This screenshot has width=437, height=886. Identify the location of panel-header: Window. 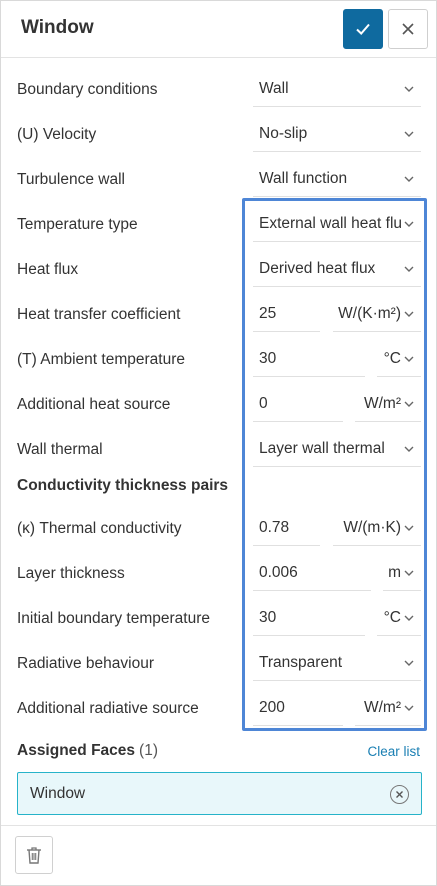
(218, 29).